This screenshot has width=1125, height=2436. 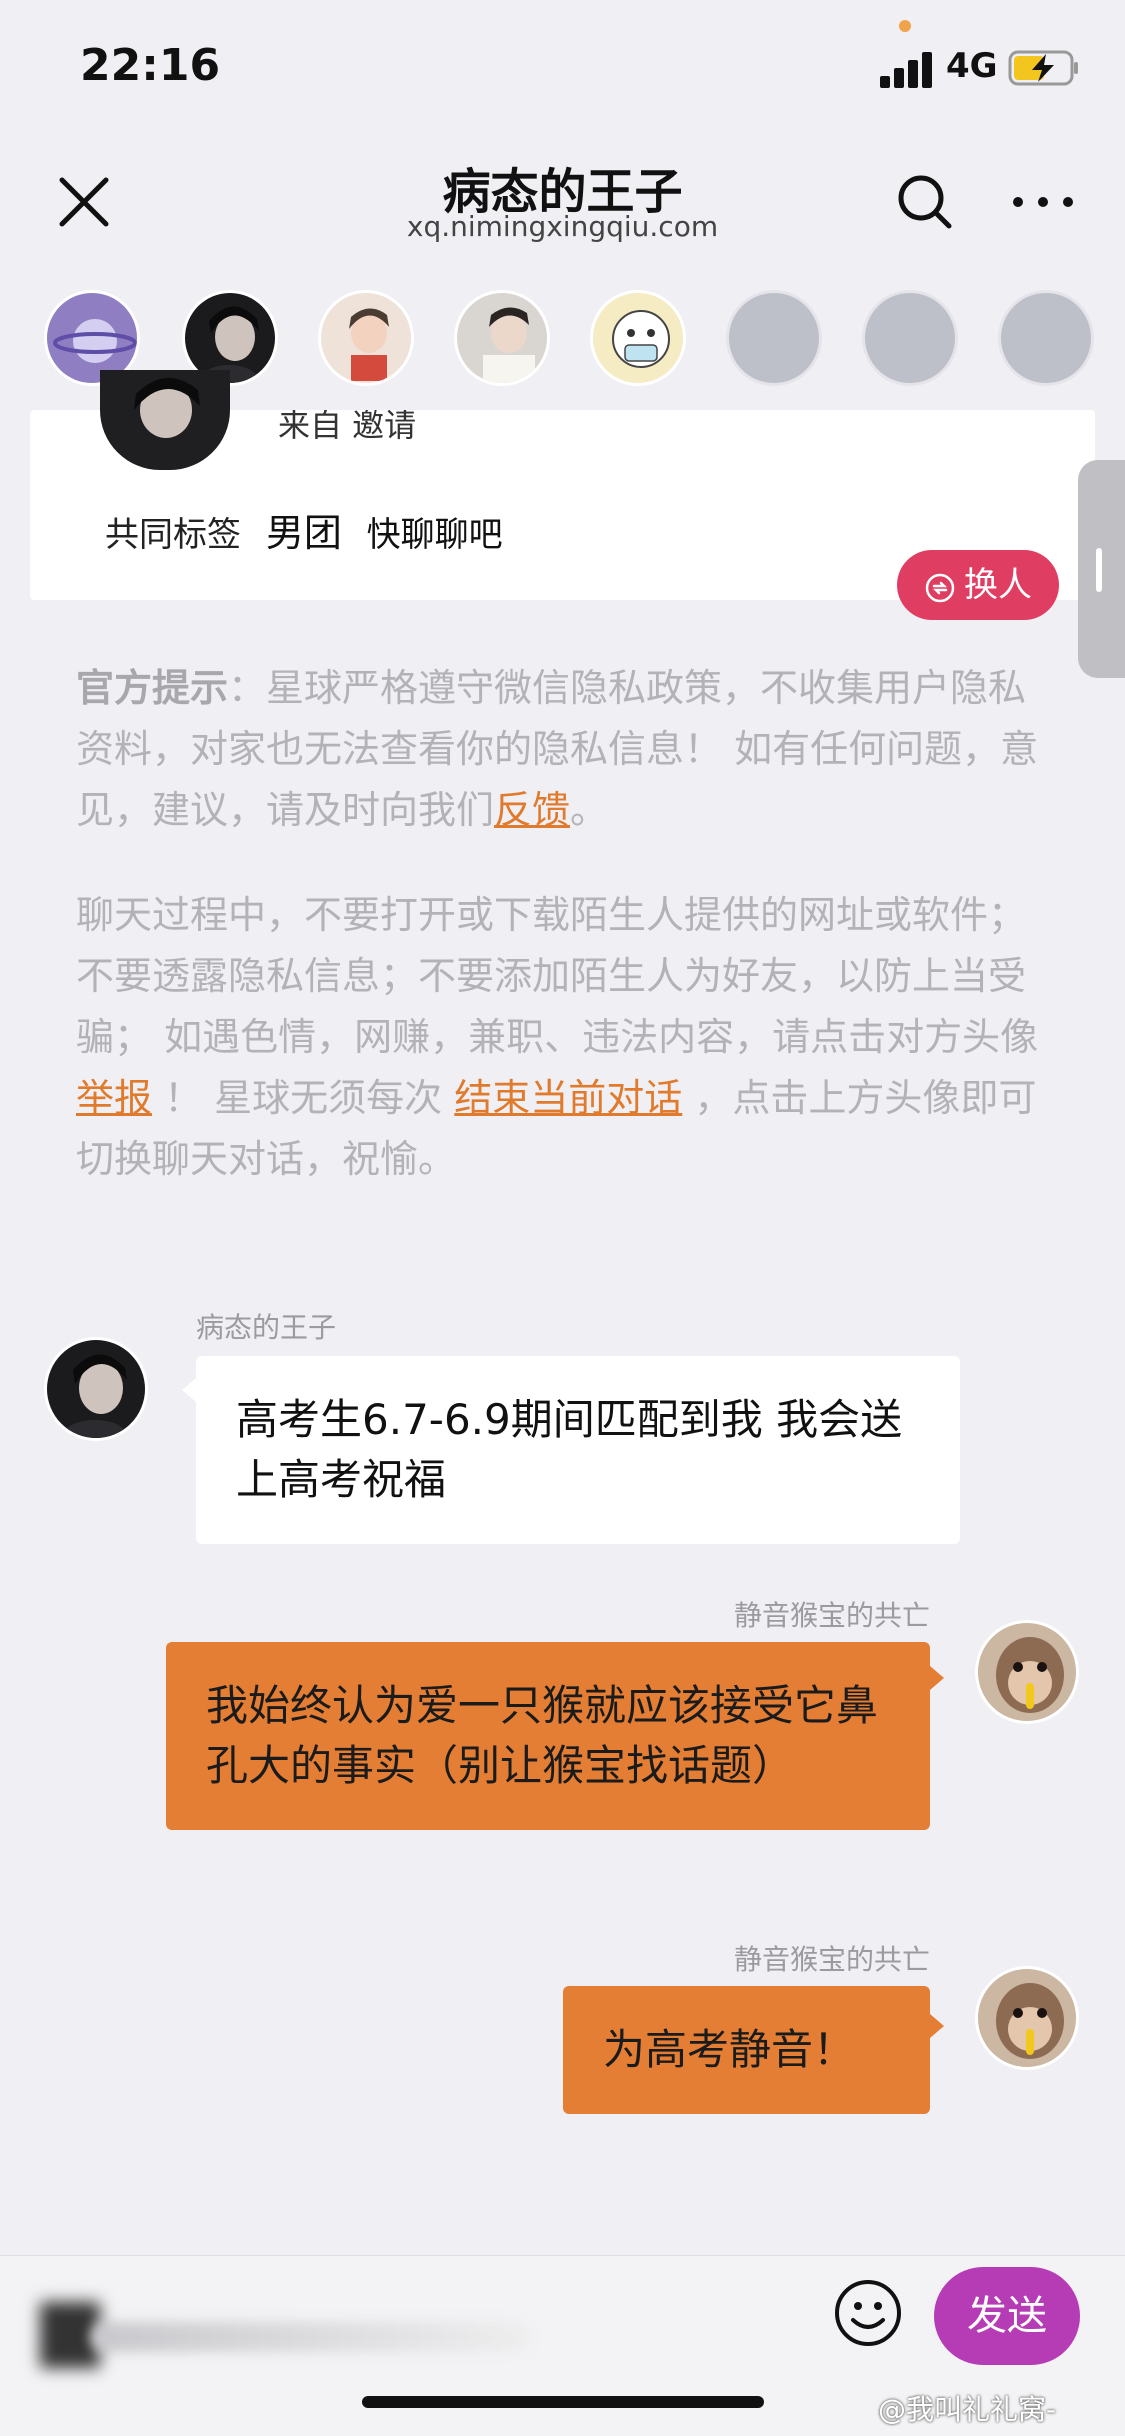 I want to click on avatar-boy-with-cup, so click(x=366, y=338).